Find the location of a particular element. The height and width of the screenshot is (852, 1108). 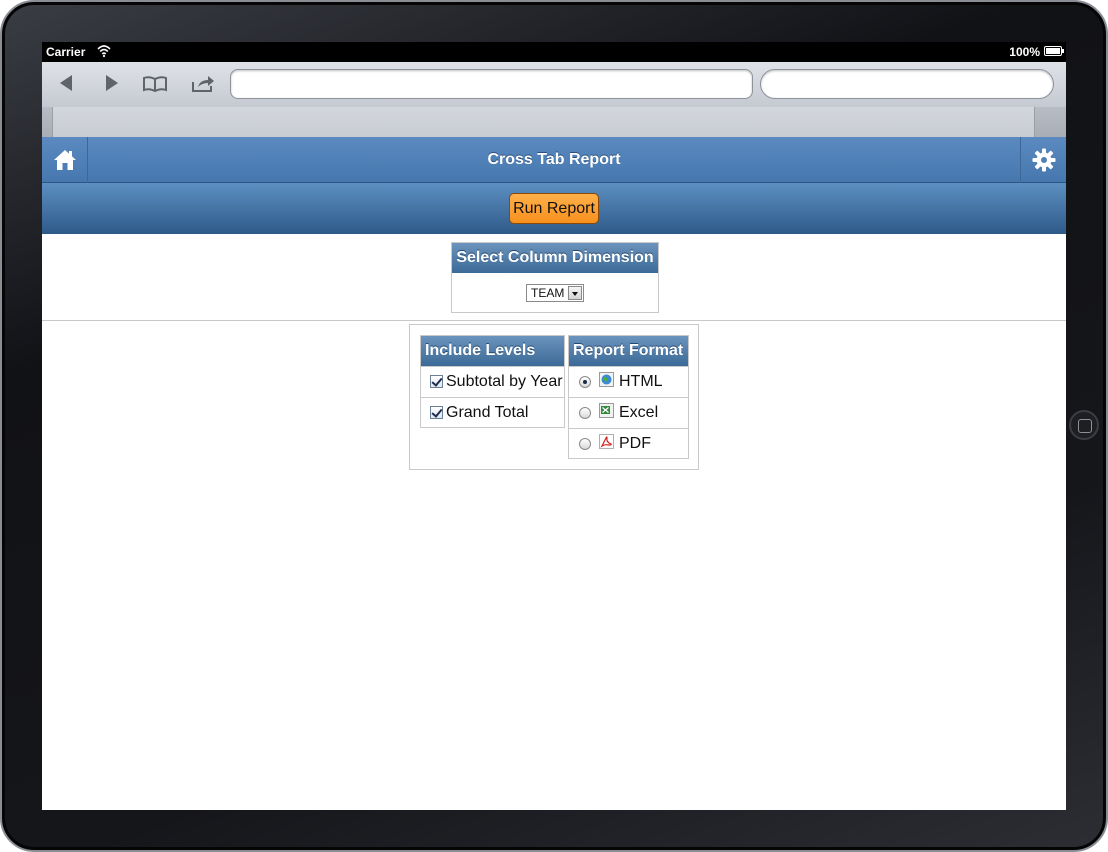

device-home-button is located at coordinates (1084, 425).